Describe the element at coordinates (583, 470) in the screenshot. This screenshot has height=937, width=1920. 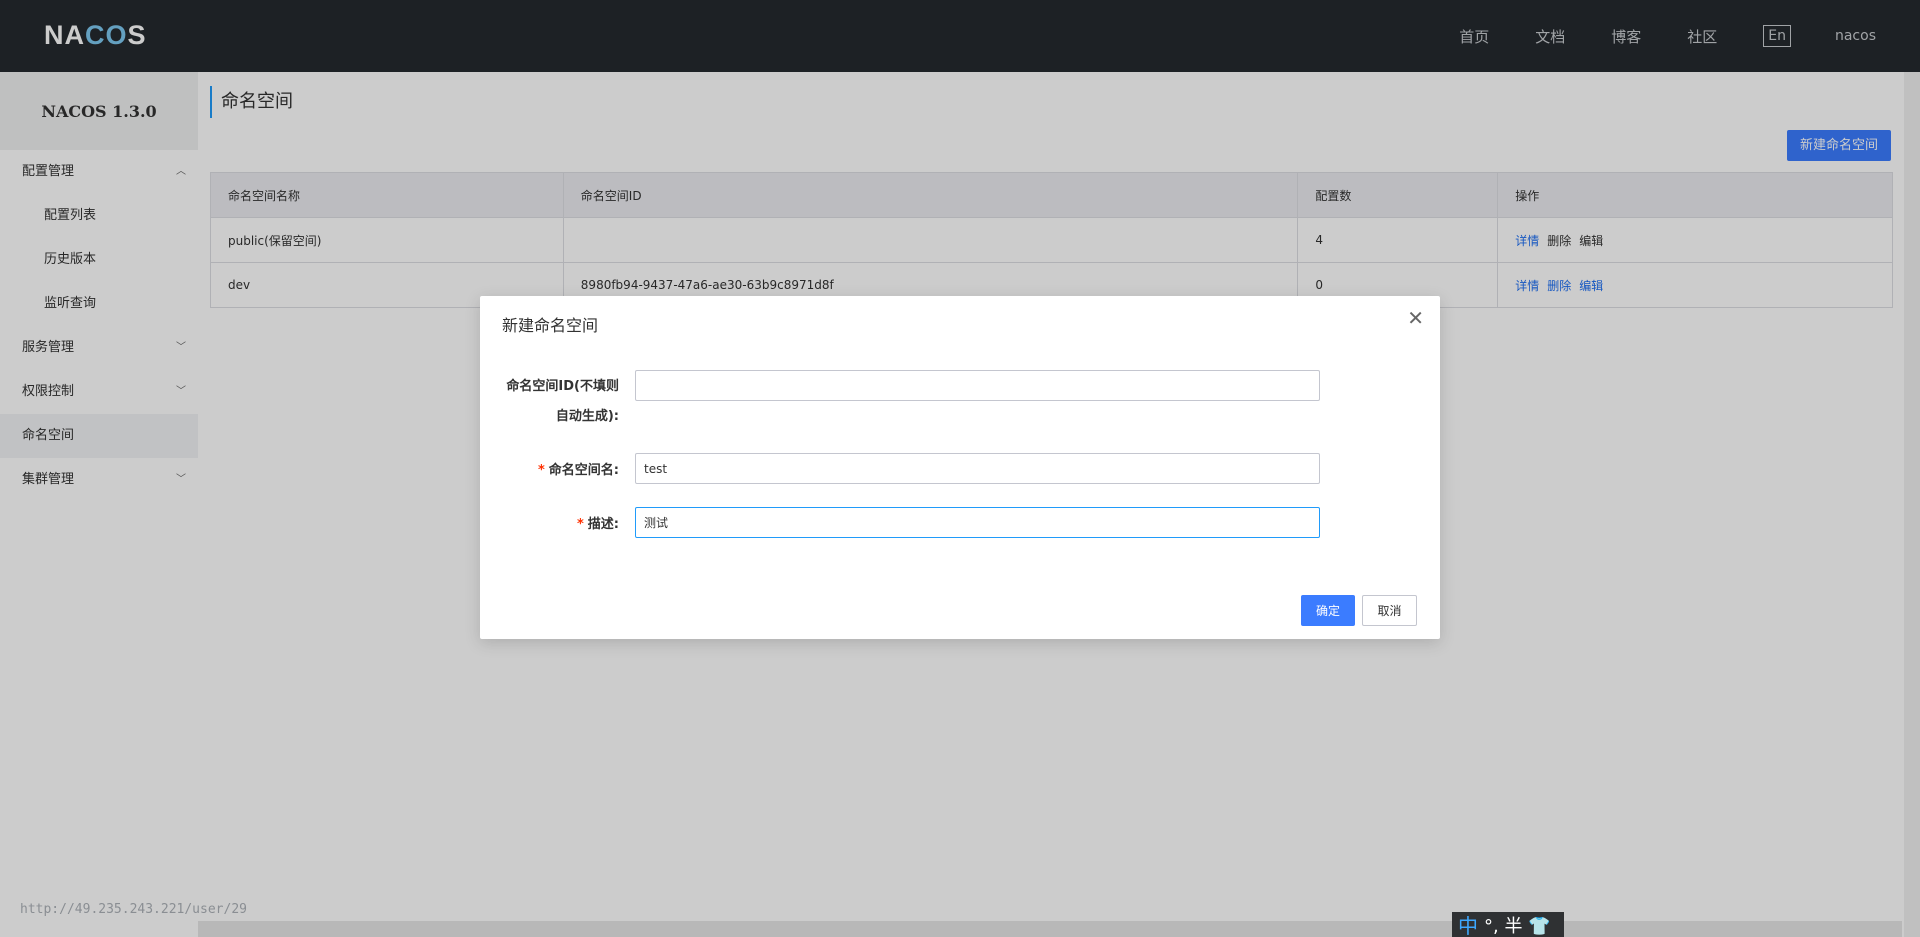
I see `namespace-name-label-text: 命名空间名:` at that location.